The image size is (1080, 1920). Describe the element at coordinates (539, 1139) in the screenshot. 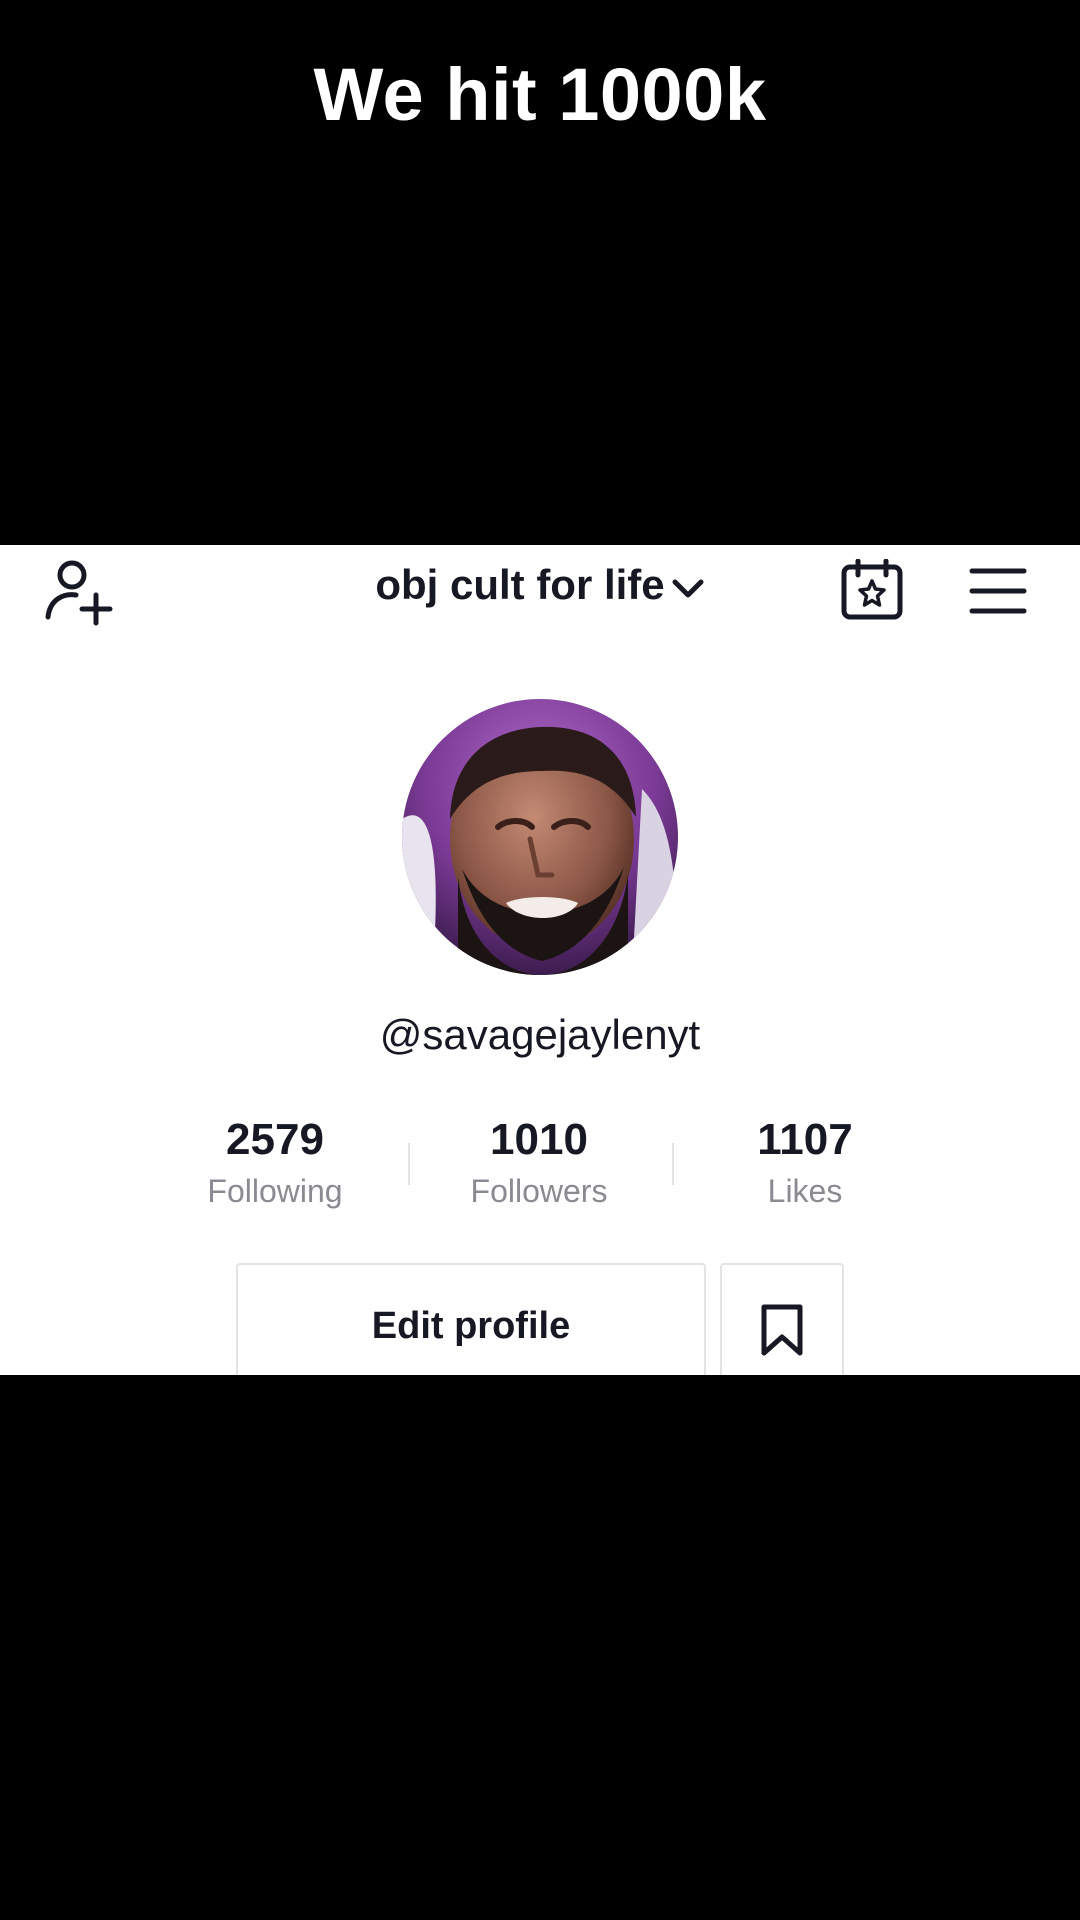

I see `followers-count: 1010` at that location.